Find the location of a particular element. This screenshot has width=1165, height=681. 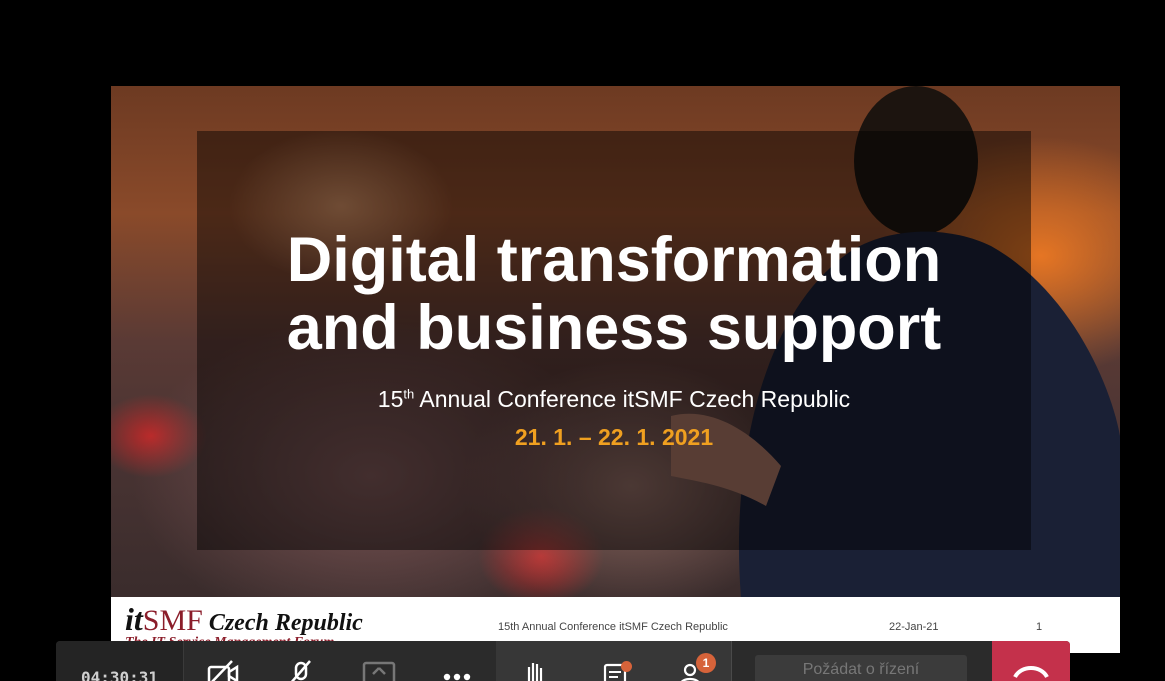

raise-hand-button is located at coordinates (535, 661).